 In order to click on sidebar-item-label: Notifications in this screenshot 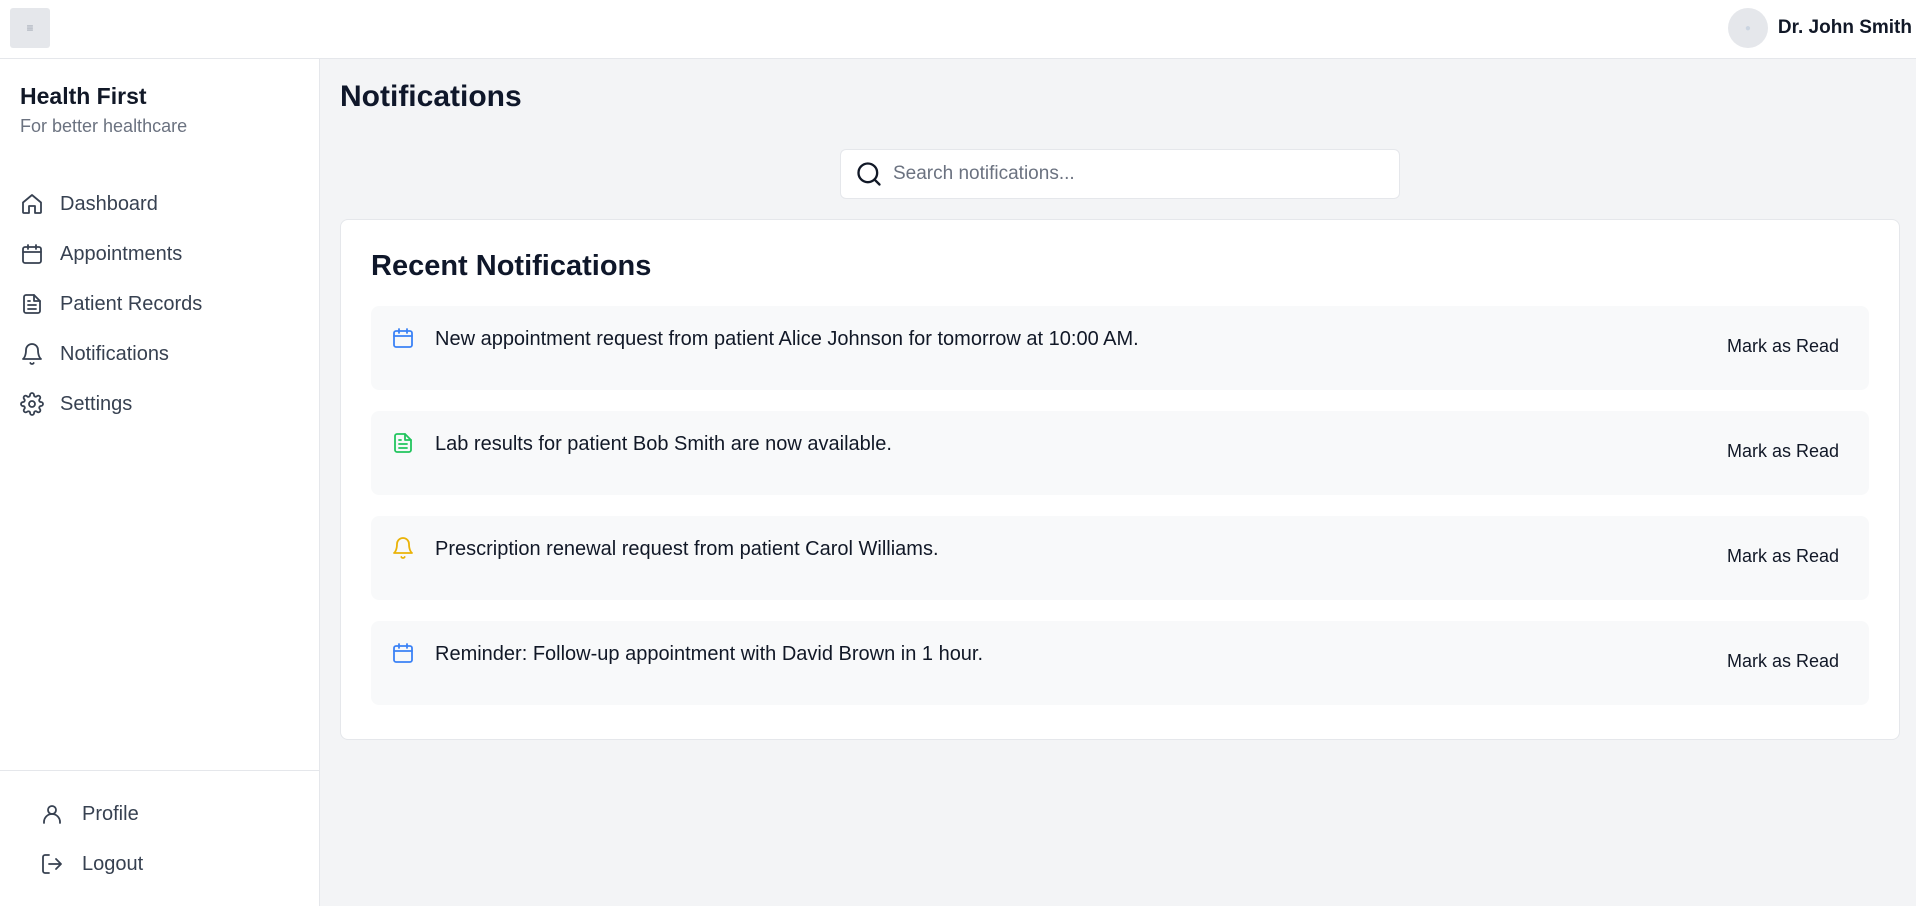, I will do `click(114, 353)`.